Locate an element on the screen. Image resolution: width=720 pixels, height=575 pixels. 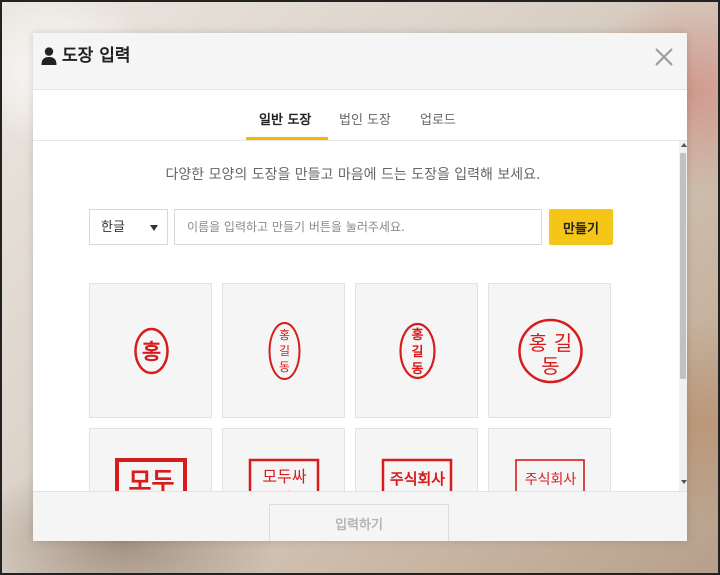
stamp-square-icon: 모두 is located at coordinates (151, 474).